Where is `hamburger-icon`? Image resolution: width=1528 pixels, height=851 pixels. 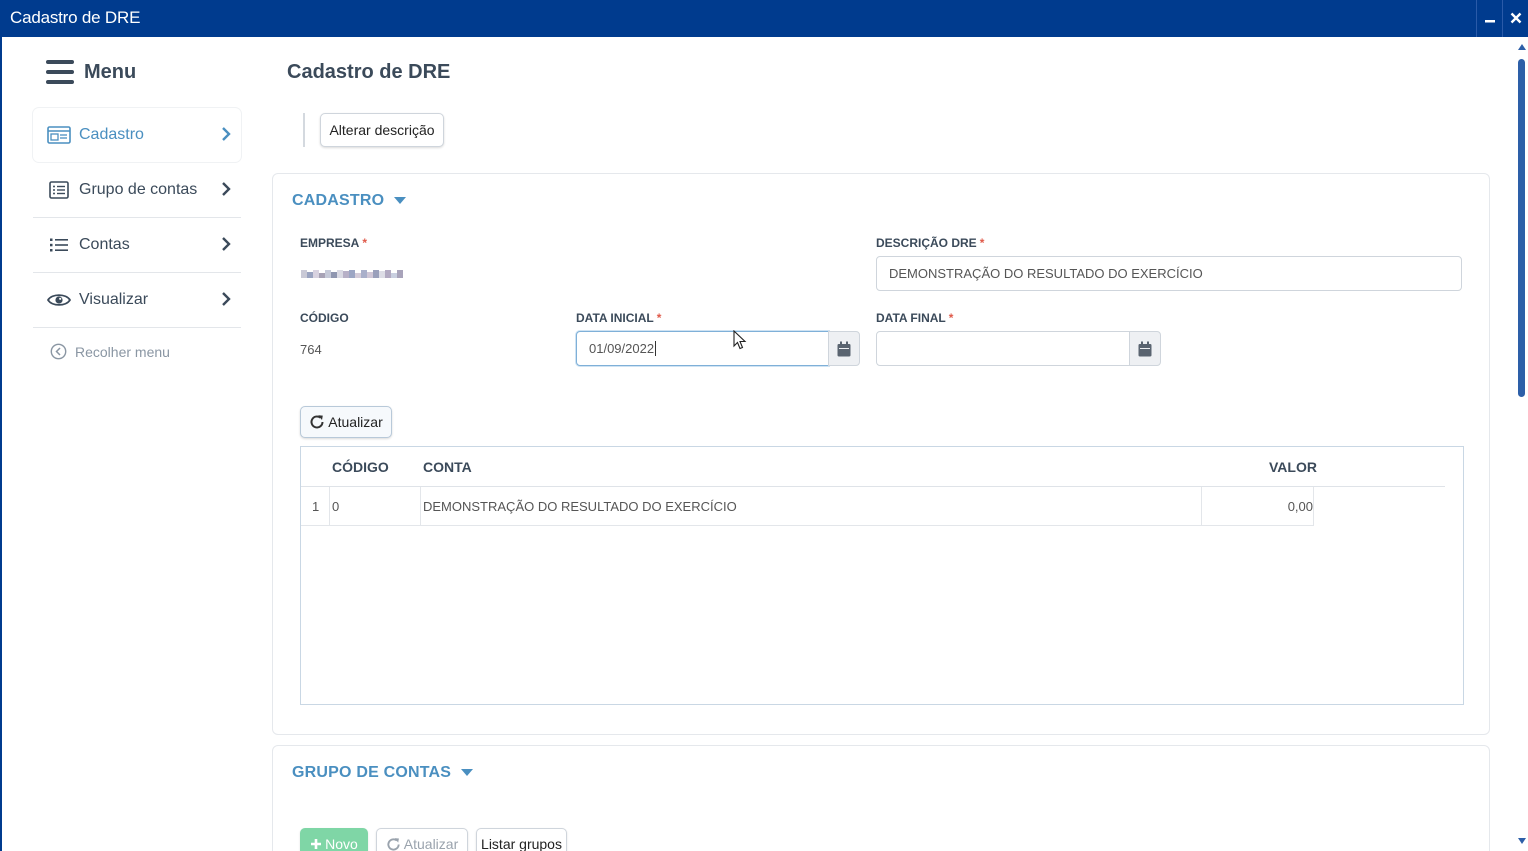 hamburger-icon is located at coordinates (60, 72).